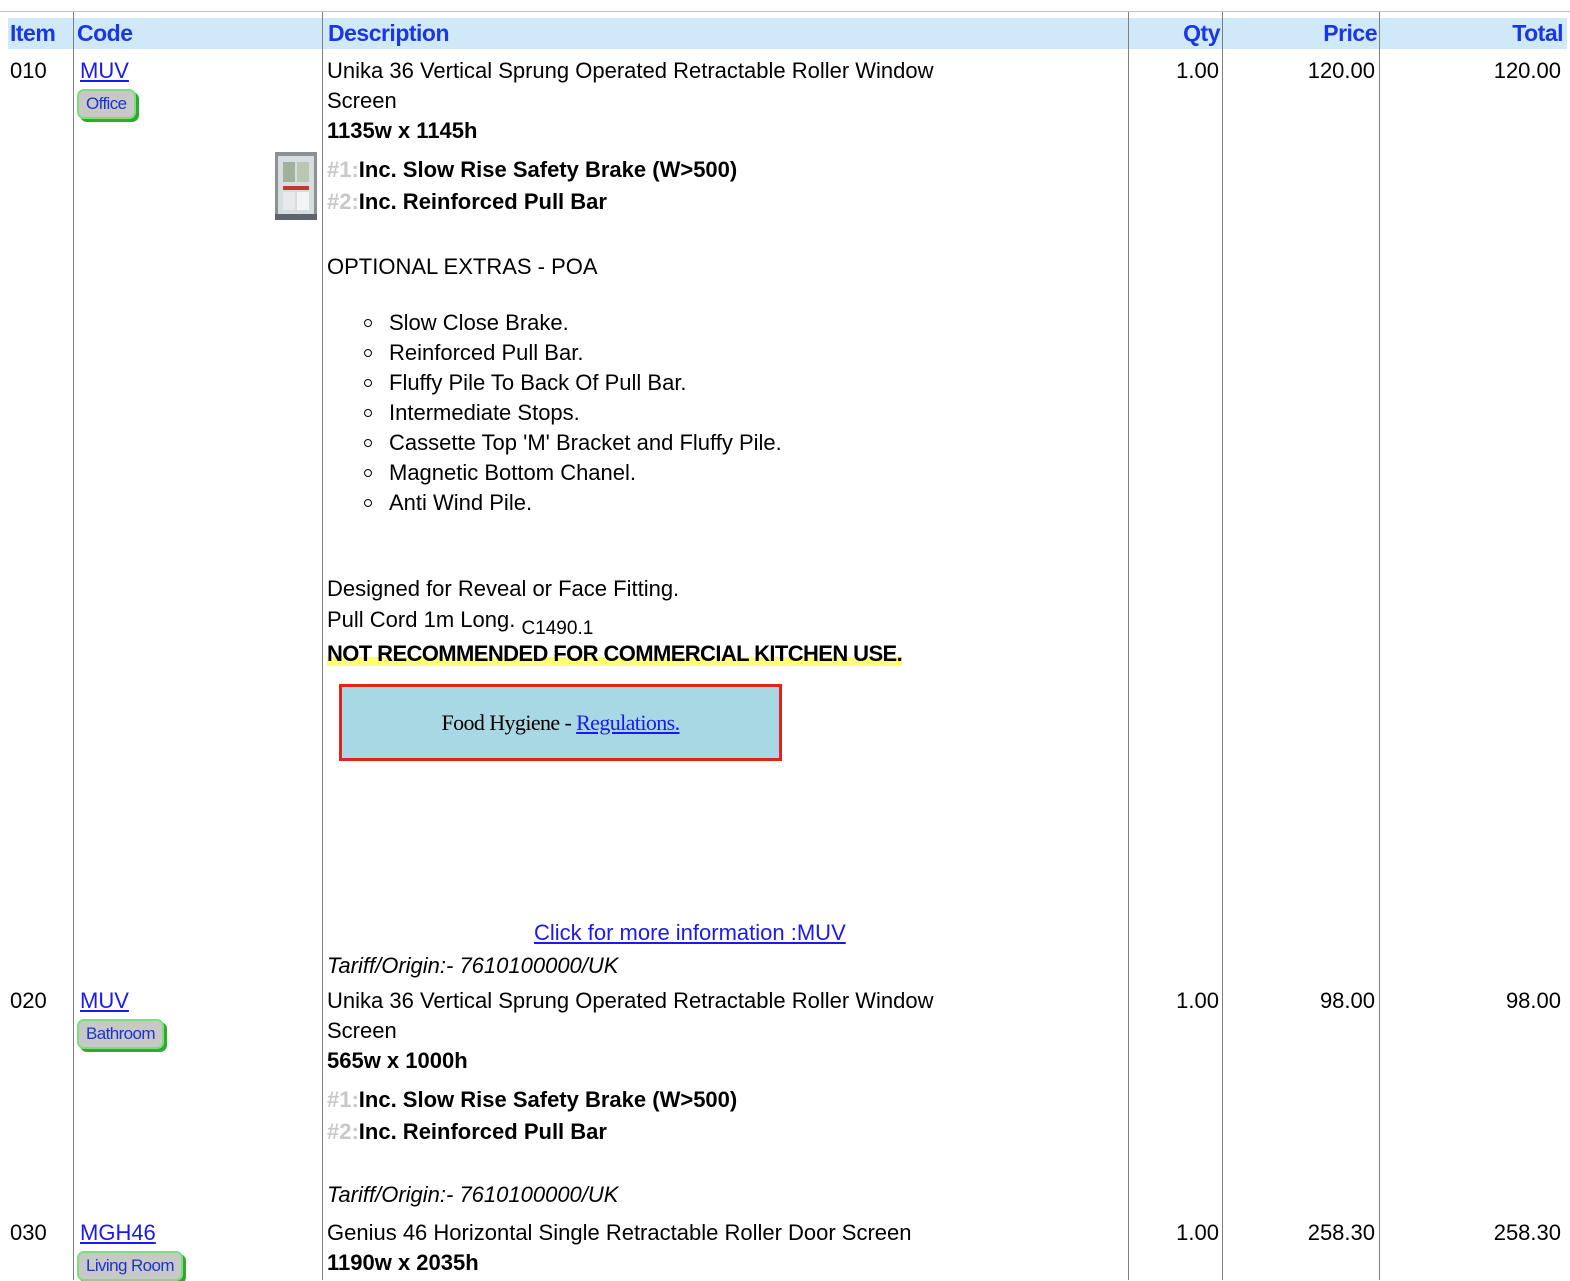 This screenshot has height=1281, width=1570. What do you see at coordinates (1341, 70) in the screenshot?
I see `item-price: 120.00` at bounding box center [1341, 70].